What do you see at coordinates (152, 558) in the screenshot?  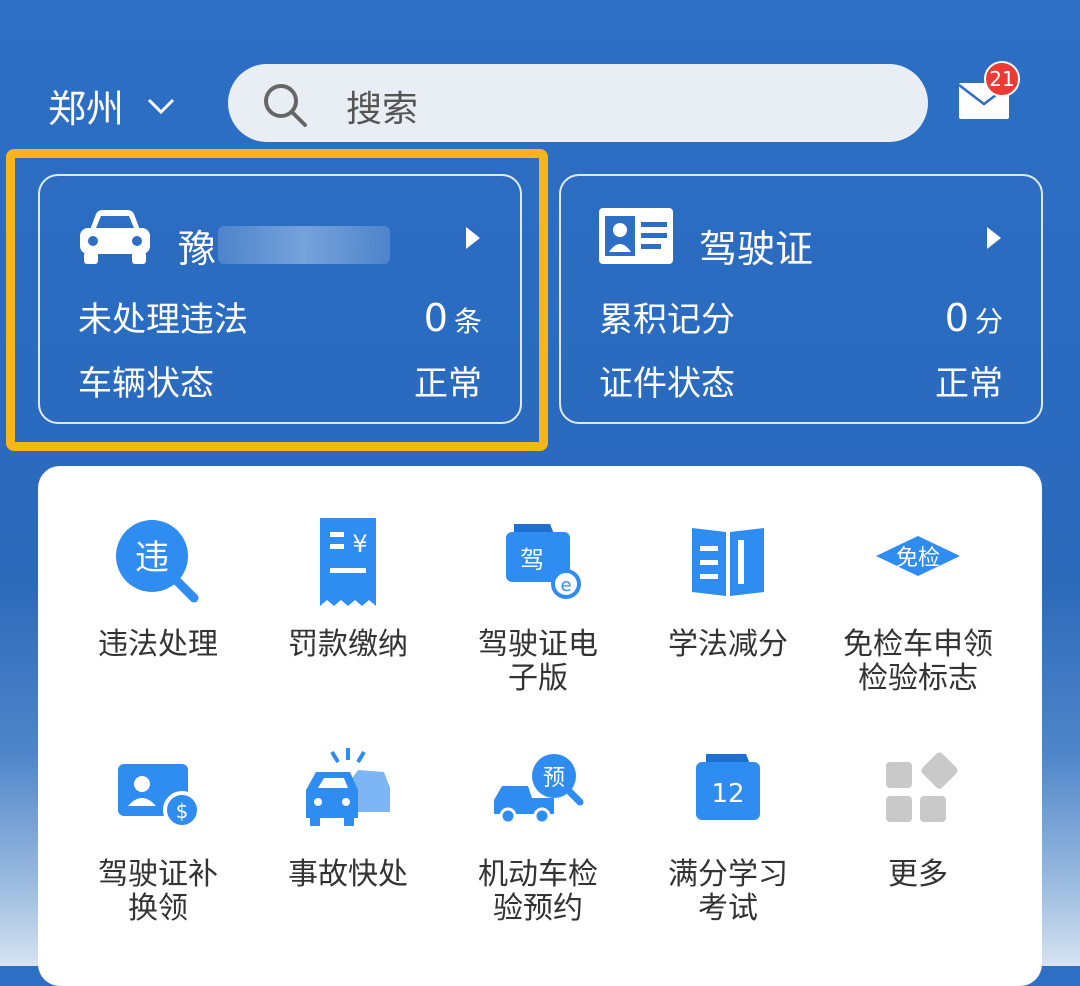 I see `svg-text: 违` at bounding box center [152, 558].